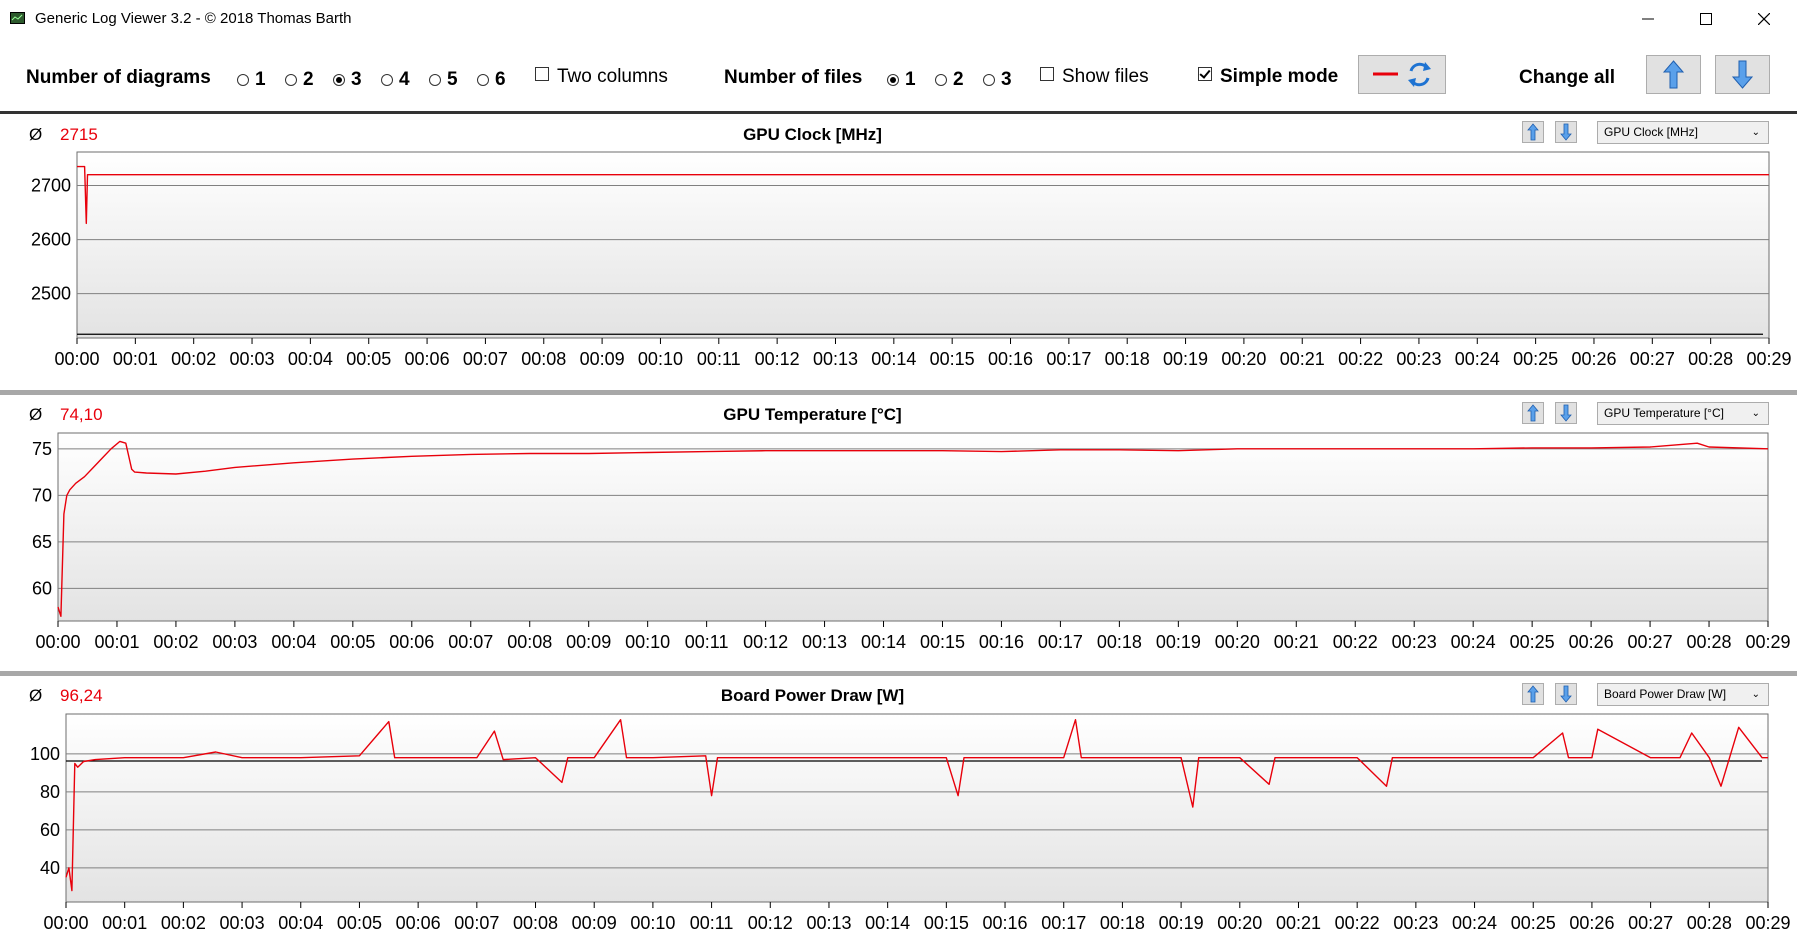 Image resolution: width=1797 pixels, height=952 pixels. I want to click on x-tick-label: 00:00, so click(65, 923).